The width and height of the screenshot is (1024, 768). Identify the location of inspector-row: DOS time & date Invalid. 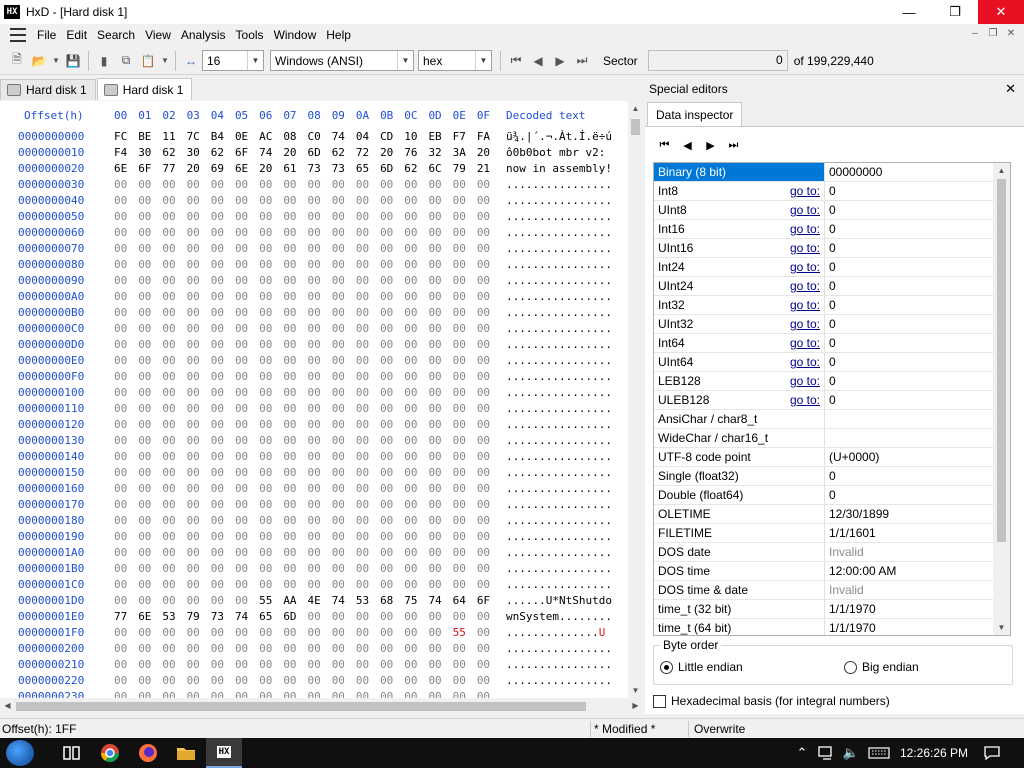
(824, 590).